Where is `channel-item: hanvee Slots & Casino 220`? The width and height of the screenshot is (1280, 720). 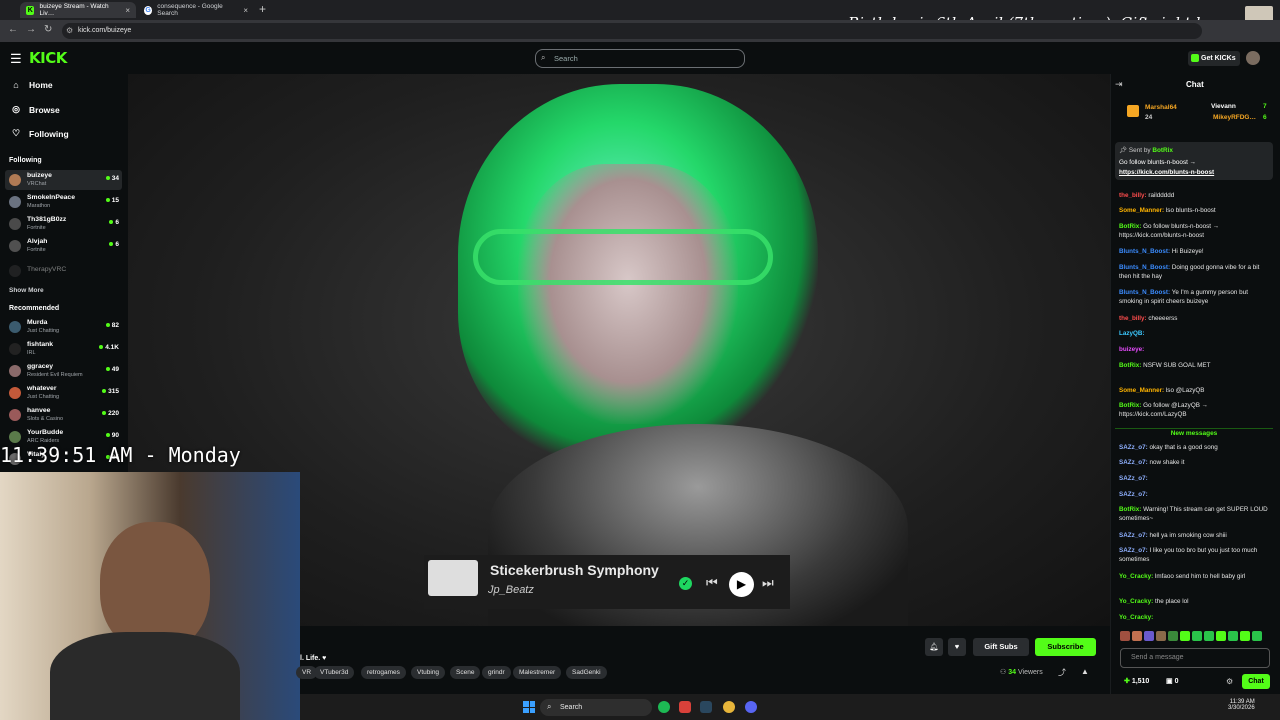 channel-item: hanvee Slots & Casino 220 is located at coordinates (63, 415).